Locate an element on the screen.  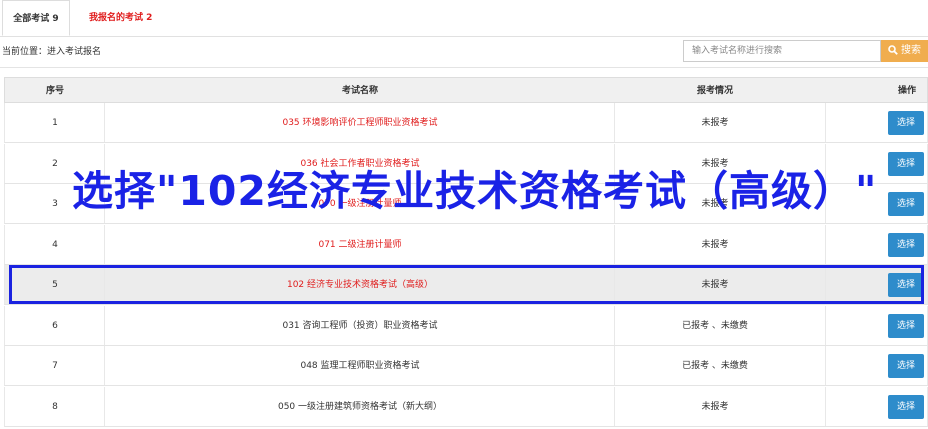
row-exam-name: 071 二级注册计量师 is located at coordinates (360, 244).